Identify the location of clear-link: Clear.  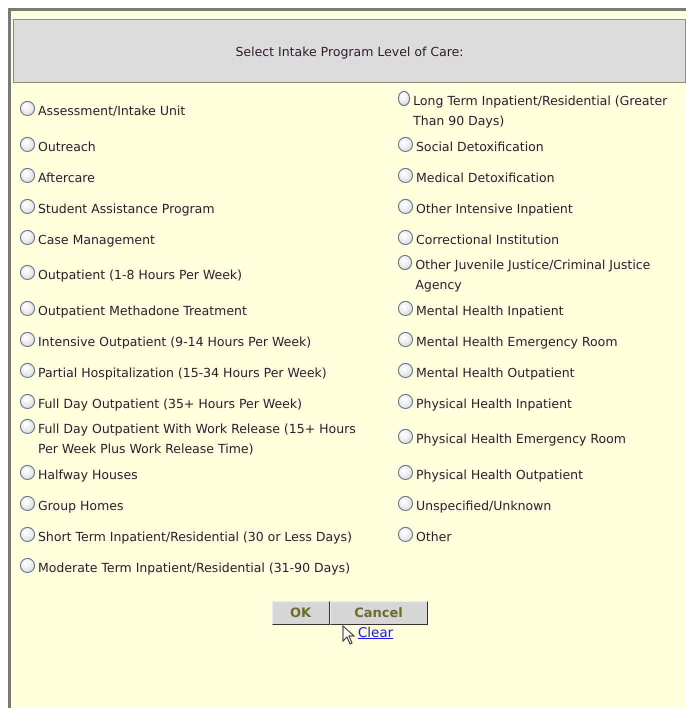
(376, 633).